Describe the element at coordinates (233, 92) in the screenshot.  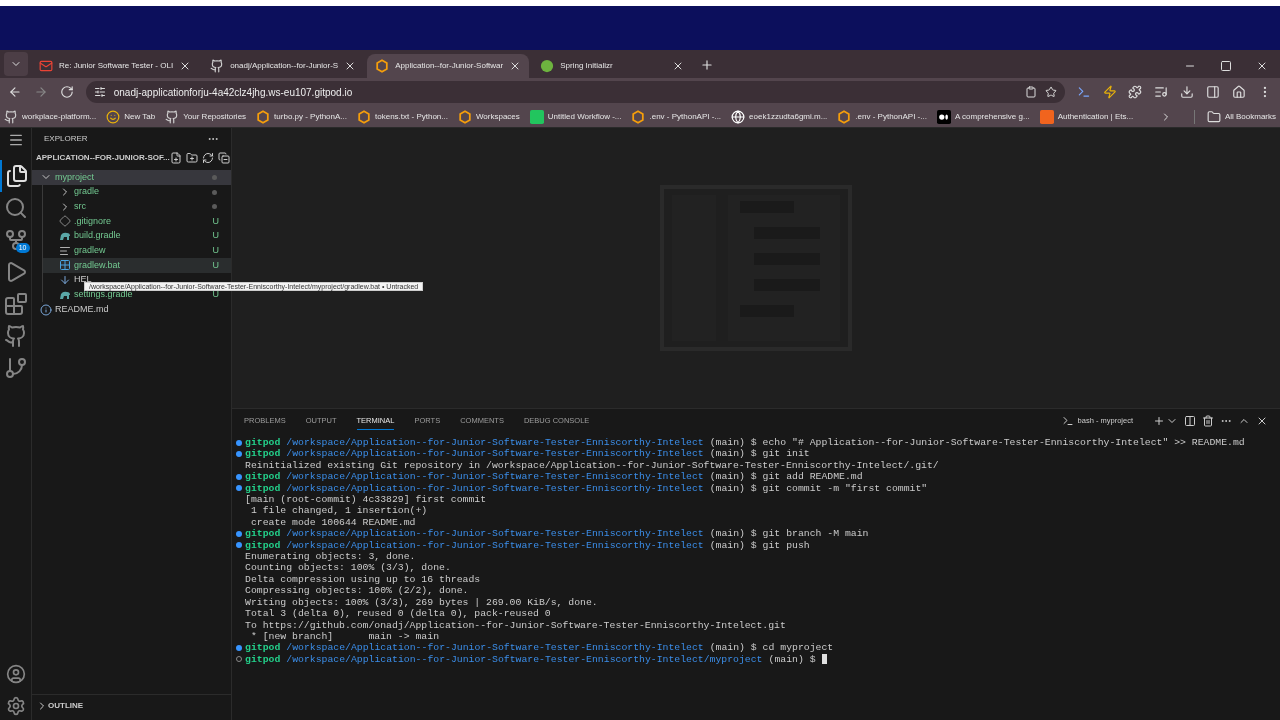
I see `url-text: onadj-applicationforju-4a42clz4jhg.ws-eu107.gitpod.io` at that location.